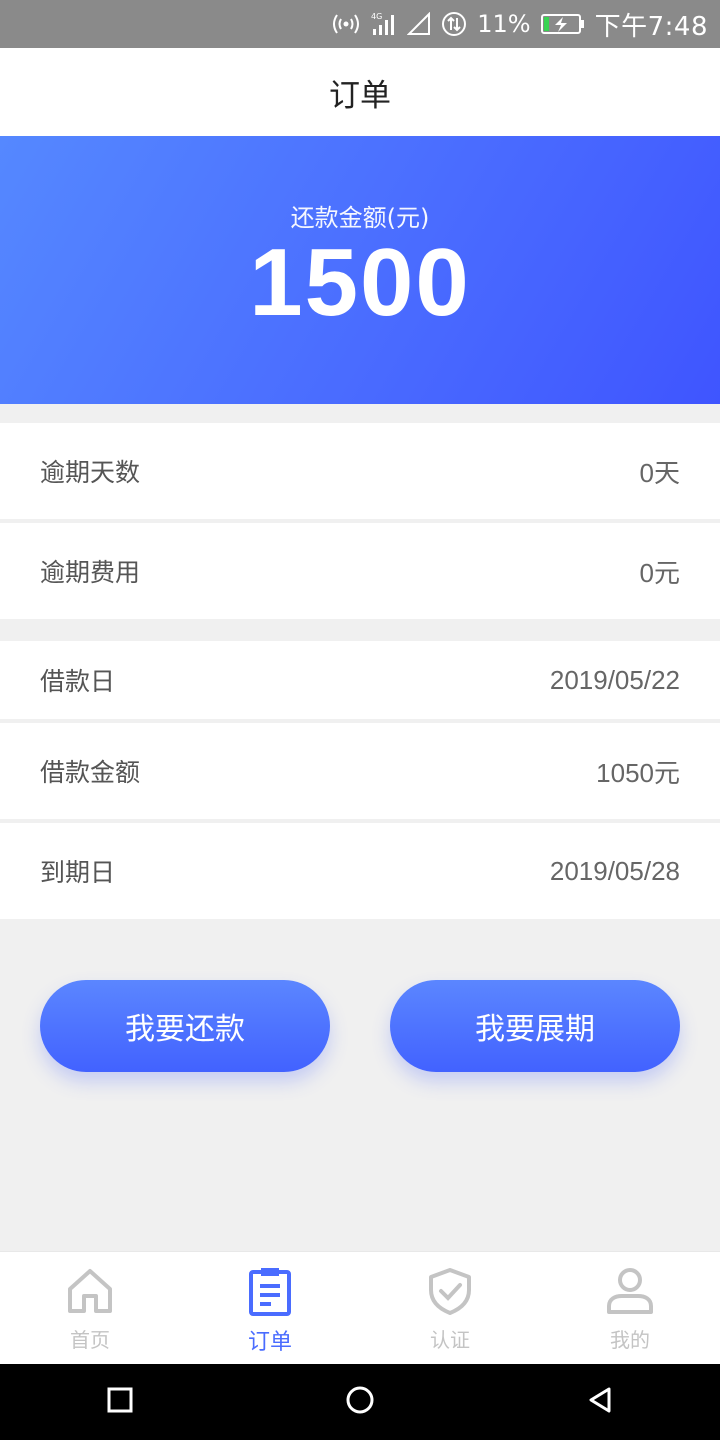 The image size is (720, 1440). Describe the element at coordinates (90, 1340) in the screenshot. I see `tab-label: 首页` at that location.